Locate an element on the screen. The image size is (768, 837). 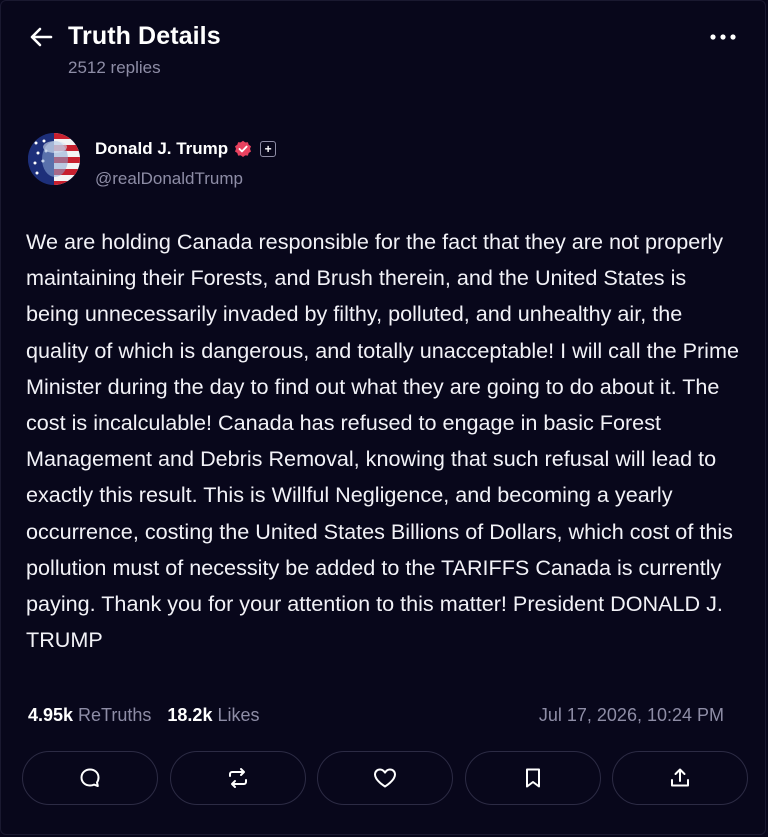
back-button is located at coordinates (41, 37).